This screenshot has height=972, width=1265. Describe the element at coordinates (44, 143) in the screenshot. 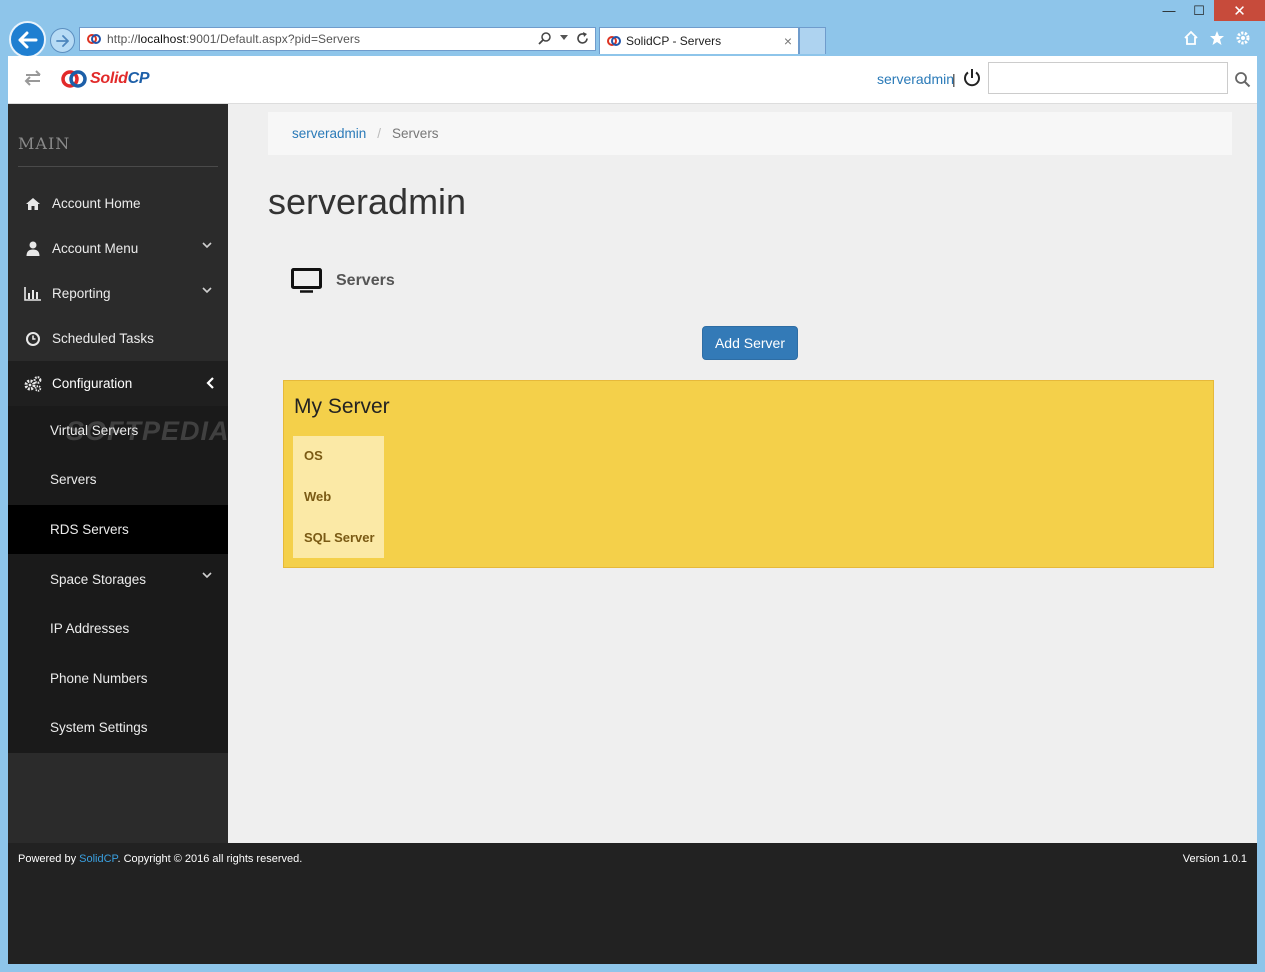

I see `sidebar-heading: MAIN` at that location.